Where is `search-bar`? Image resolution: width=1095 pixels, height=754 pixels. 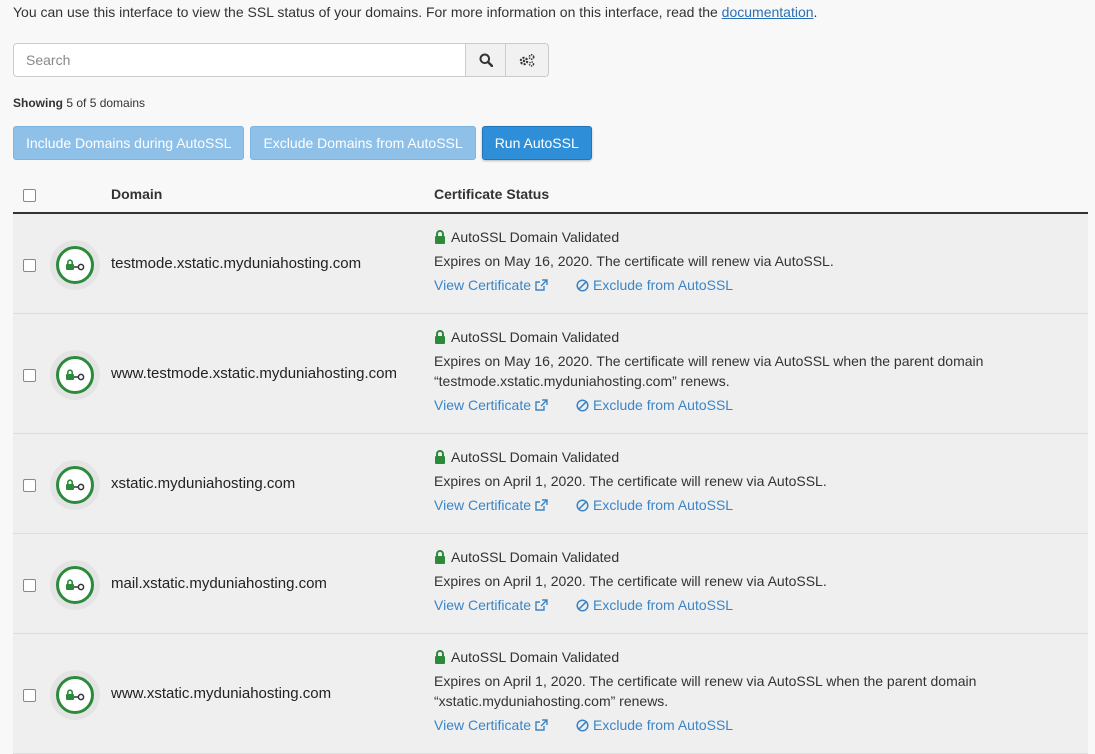
search-bar is located at coordinates (281, 60).